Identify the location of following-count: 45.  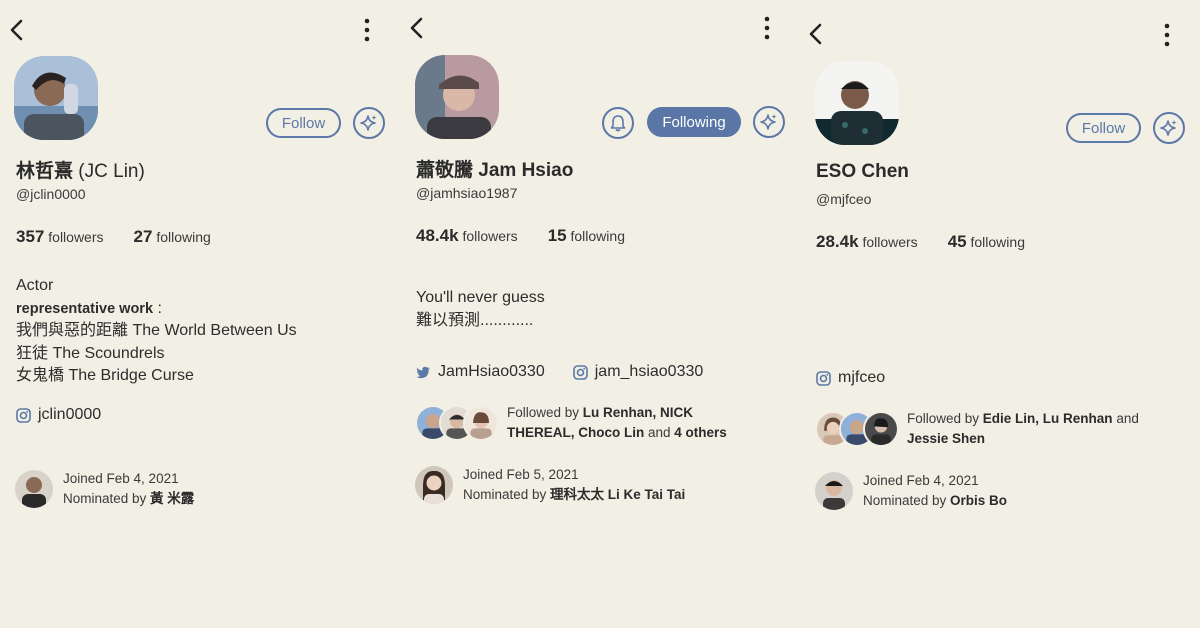
(957, 241).